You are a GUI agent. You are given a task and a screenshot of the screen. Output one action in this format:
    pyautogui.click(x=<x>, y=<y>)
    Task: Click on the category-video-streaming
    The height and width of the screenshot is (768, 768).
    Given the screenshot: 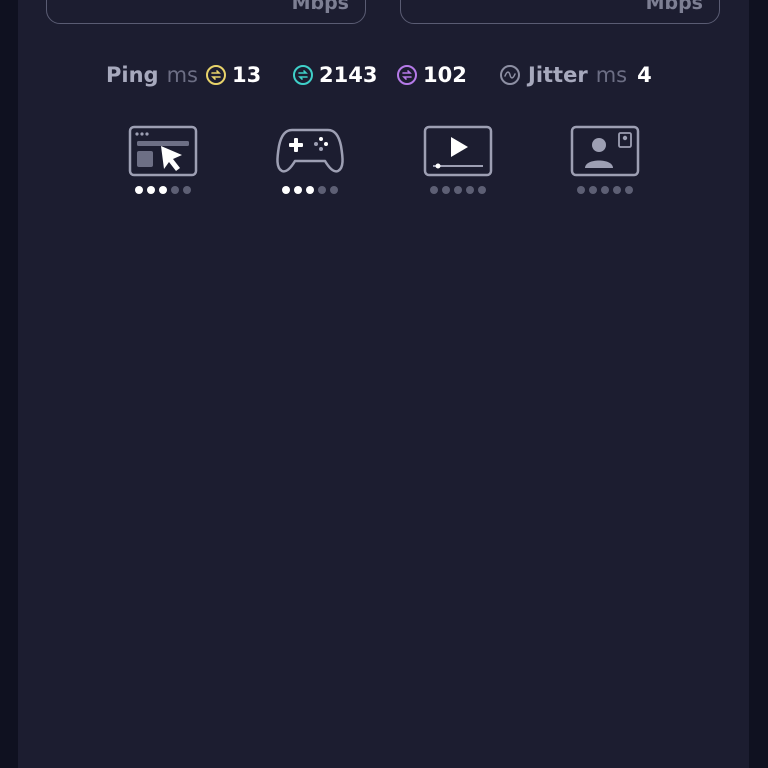 What is the action you would take?
    pyautogui.click(x=458, y=164)
    